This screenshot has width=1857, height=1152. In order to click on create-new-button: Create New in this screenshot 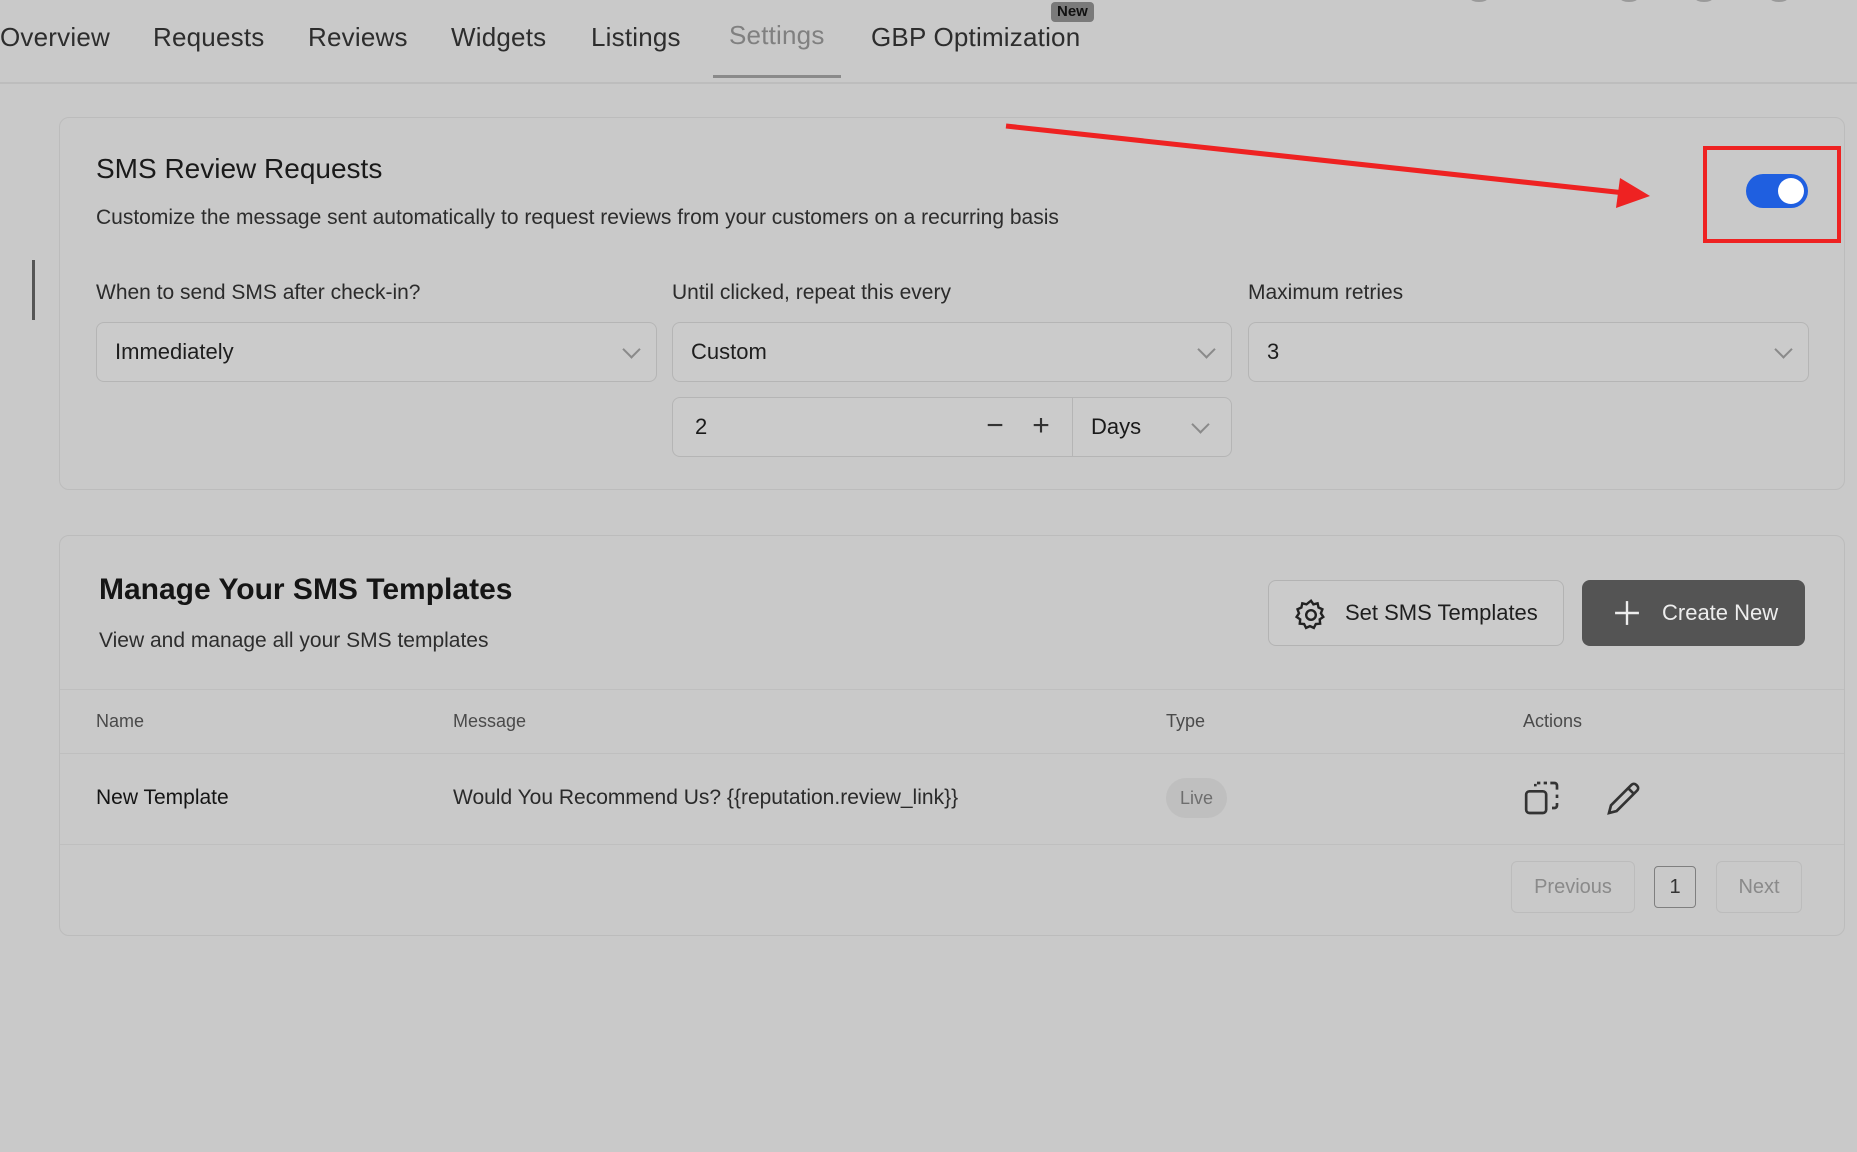, I will do `click(1693, 613)`.